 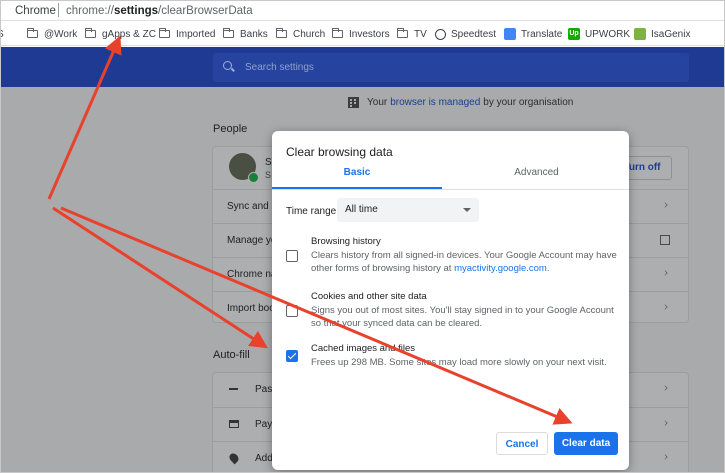 What do you see at coordinates (451, 67) in the screenshot?
I see `search-input: Search settings` at bounding box center [451, 67].